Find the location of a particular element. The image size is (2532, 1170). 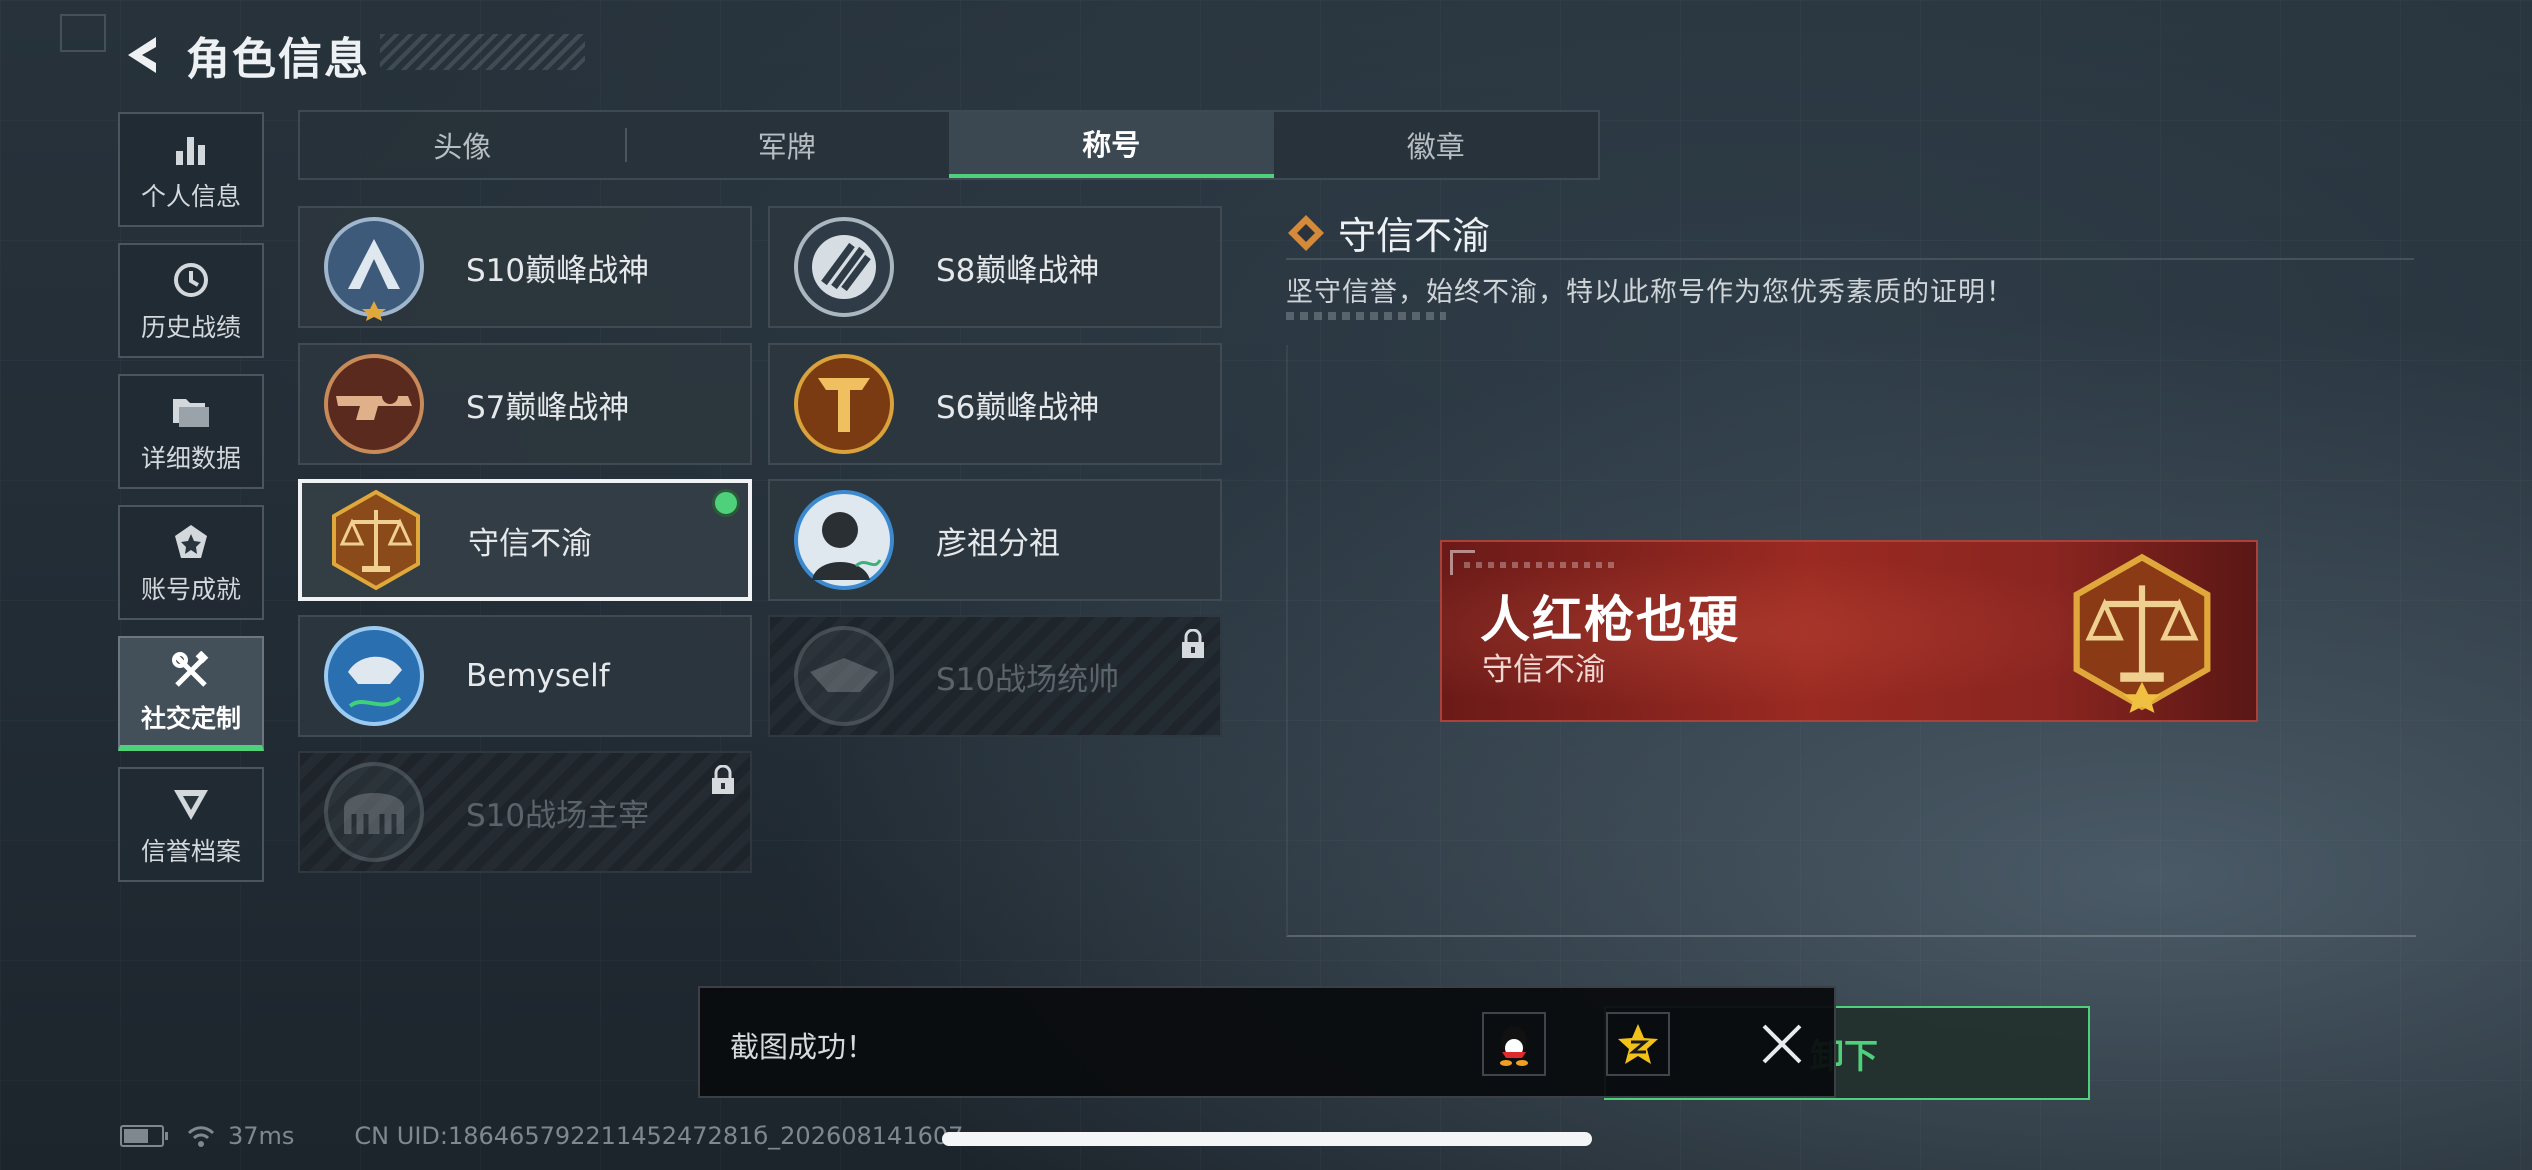

title-name: 守信不渝 is located at coordinates (530, 543).